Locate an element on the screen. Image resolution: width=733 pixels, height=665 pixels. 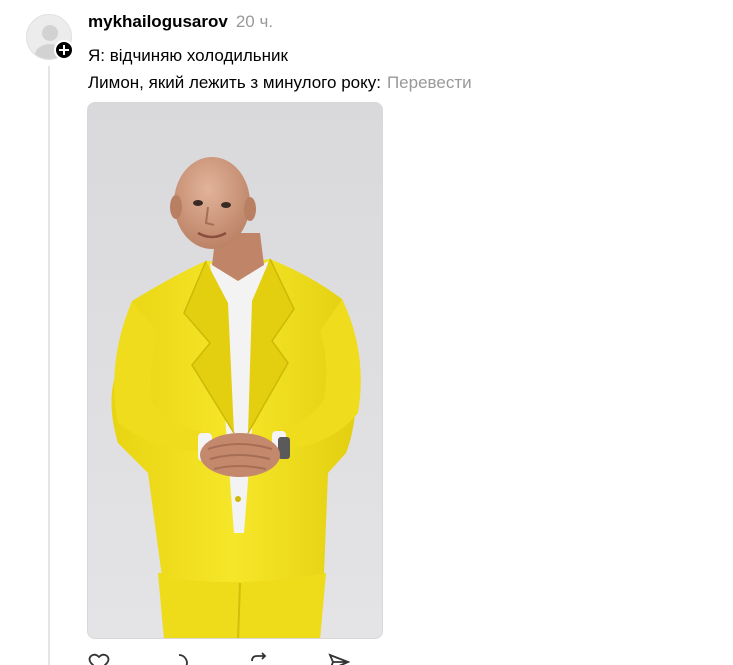
post-text-line: Я: відчиняю холодильник is located at coordinates (188, 55).